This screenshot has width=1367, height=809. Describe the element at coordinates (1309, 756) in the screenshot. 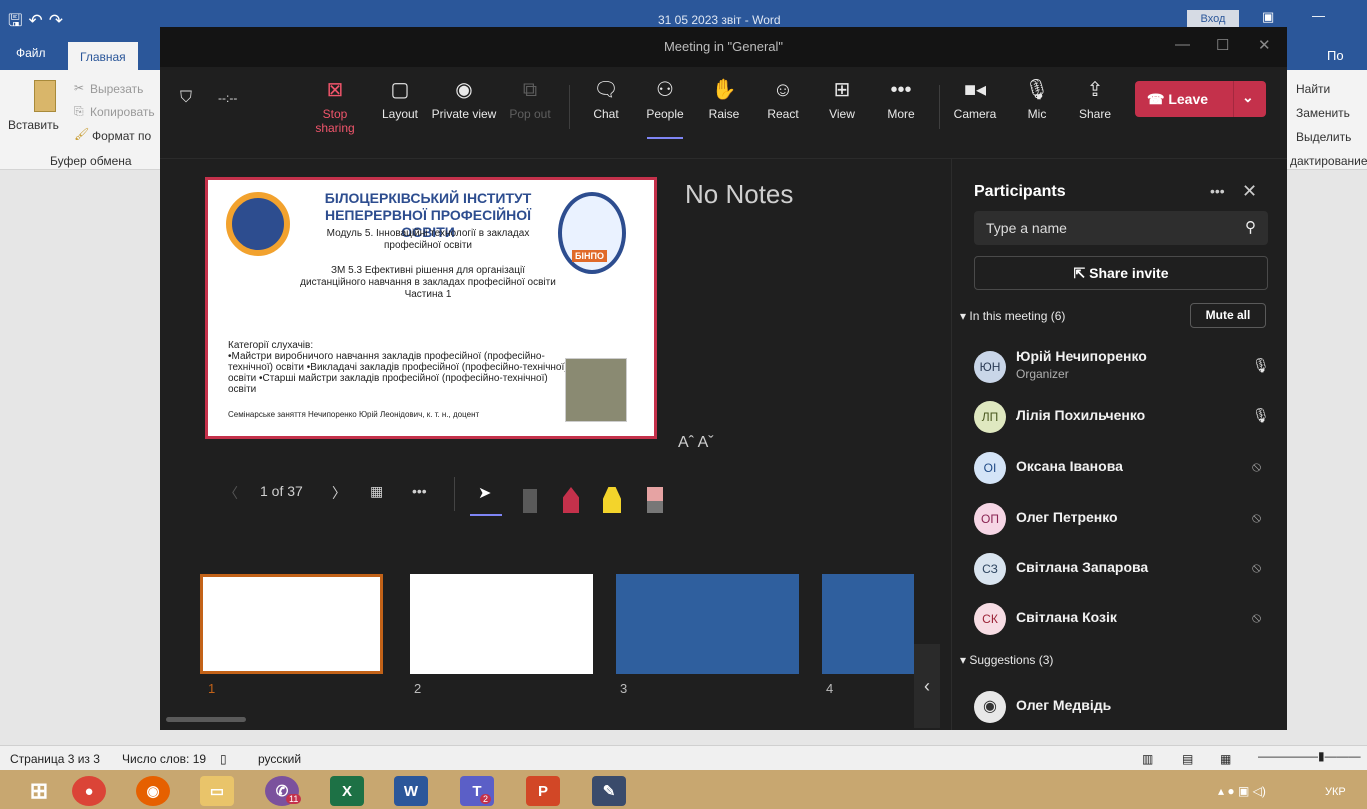

I see `zoom-slider: —————▮———` at that location.